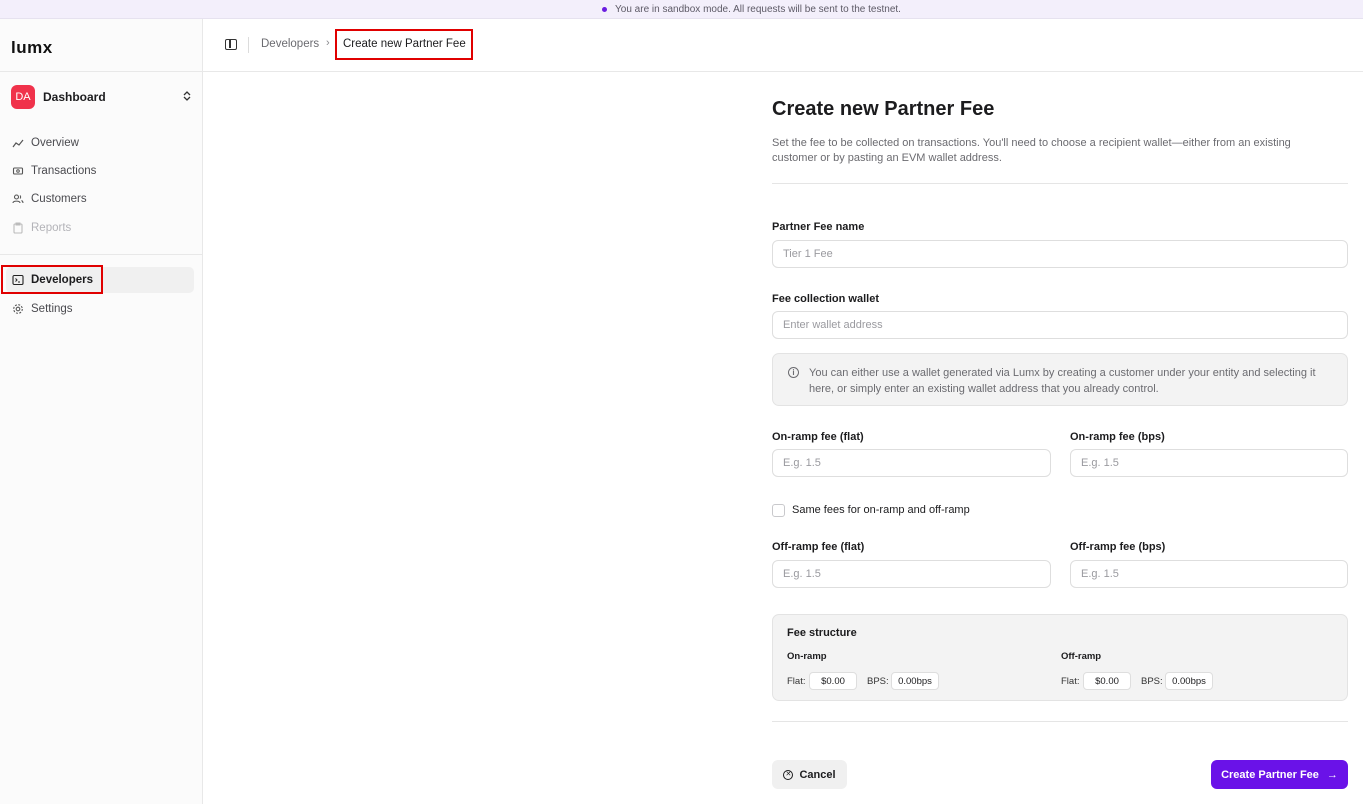 This screenshot has width=1363, height=804. I want to click on header-divider, so click(248, 45).